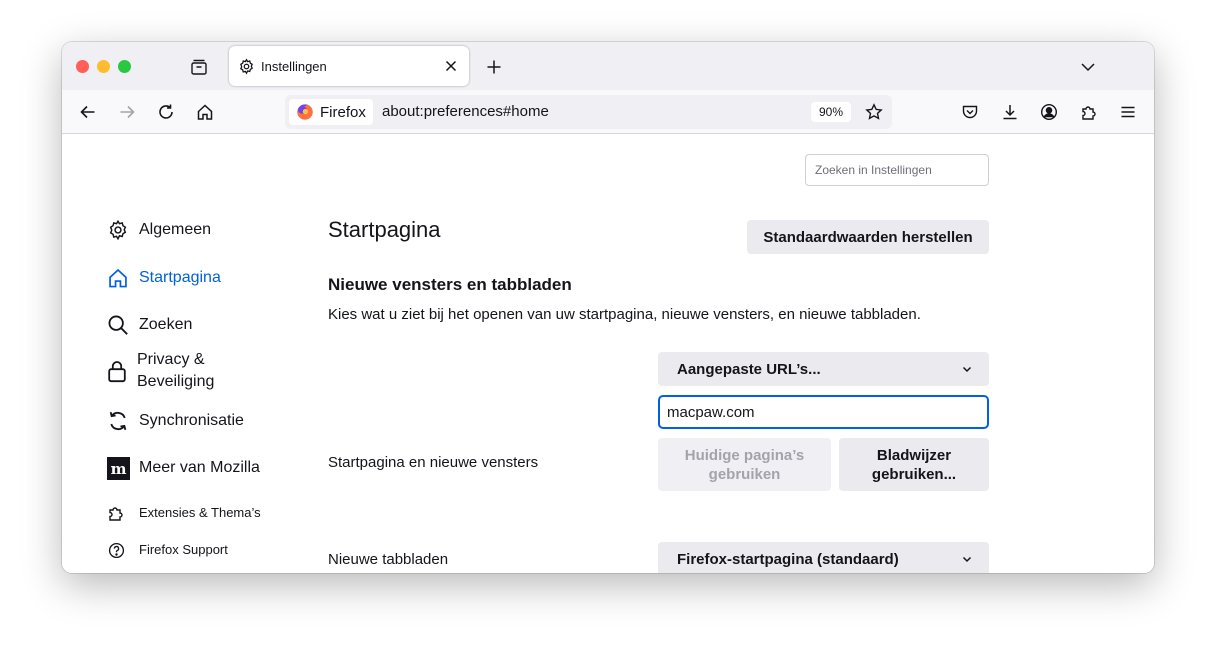 This screenshot has width=1216, height=654. What do you see at coordinates (166, 324) in the screenshot?
I see `sidebar-item-label: Zoeken` at bounding box center [166, 324].